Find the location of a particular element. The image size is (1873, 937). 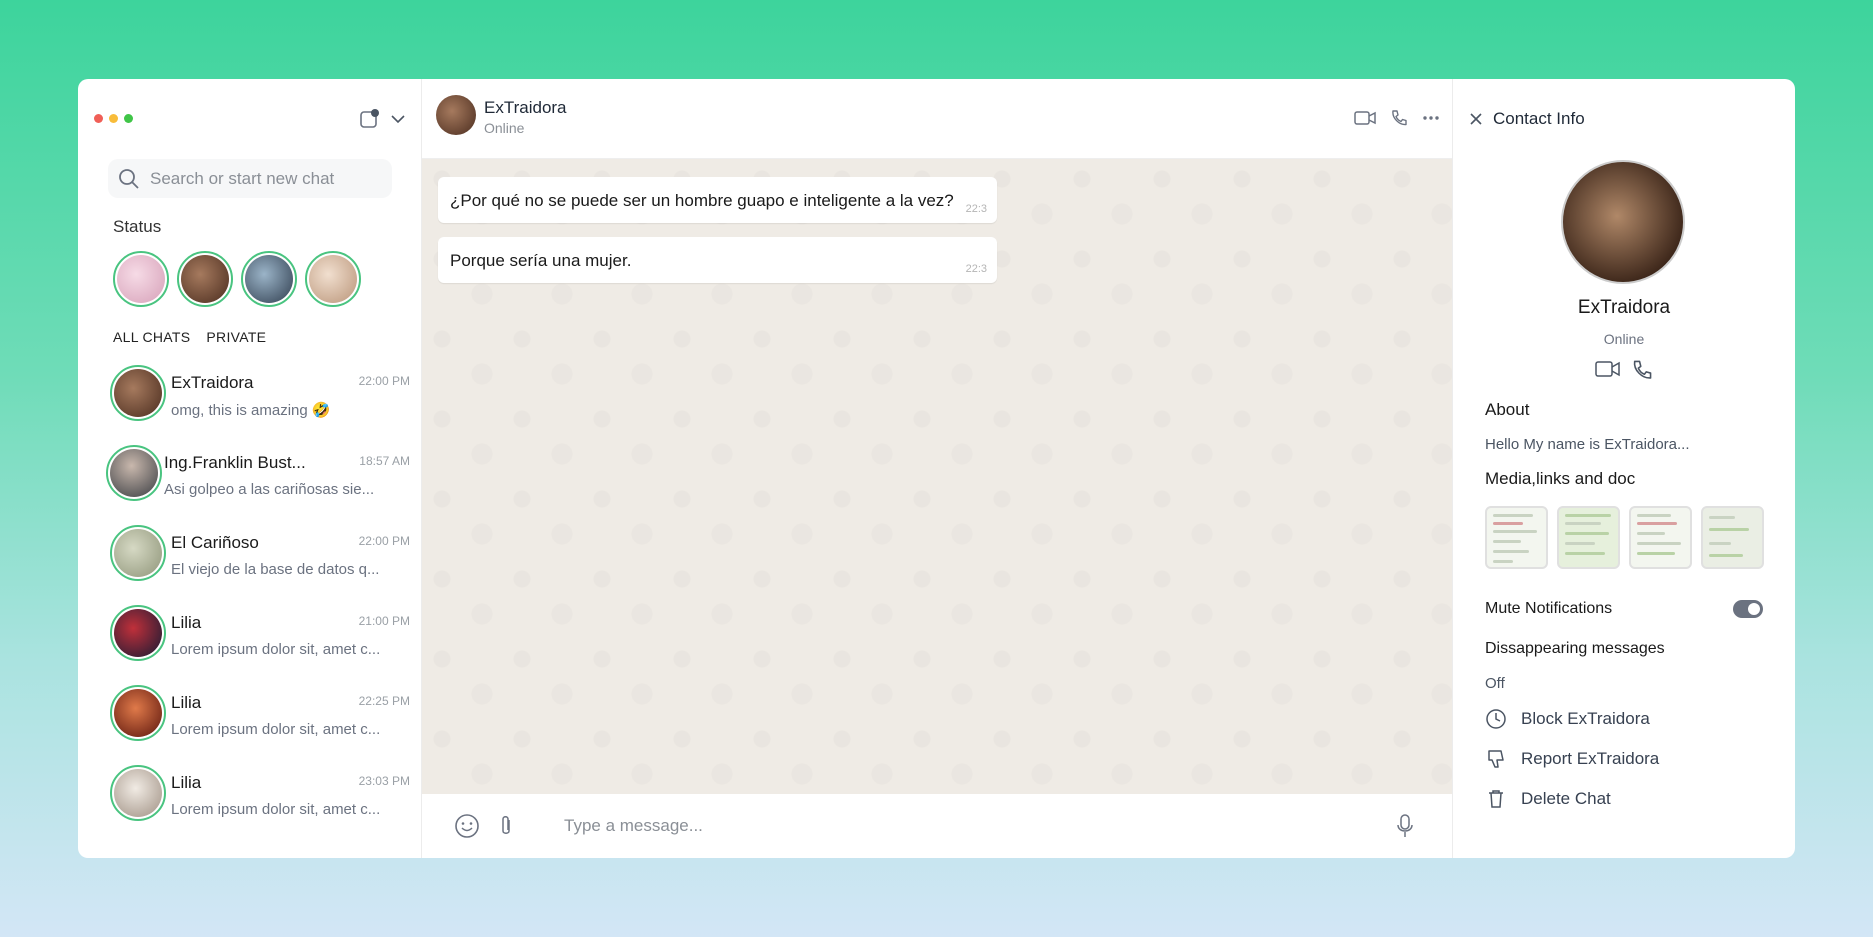

chat-filters: ALL CHATS PRIVATE is located at coordinates (189, 337).